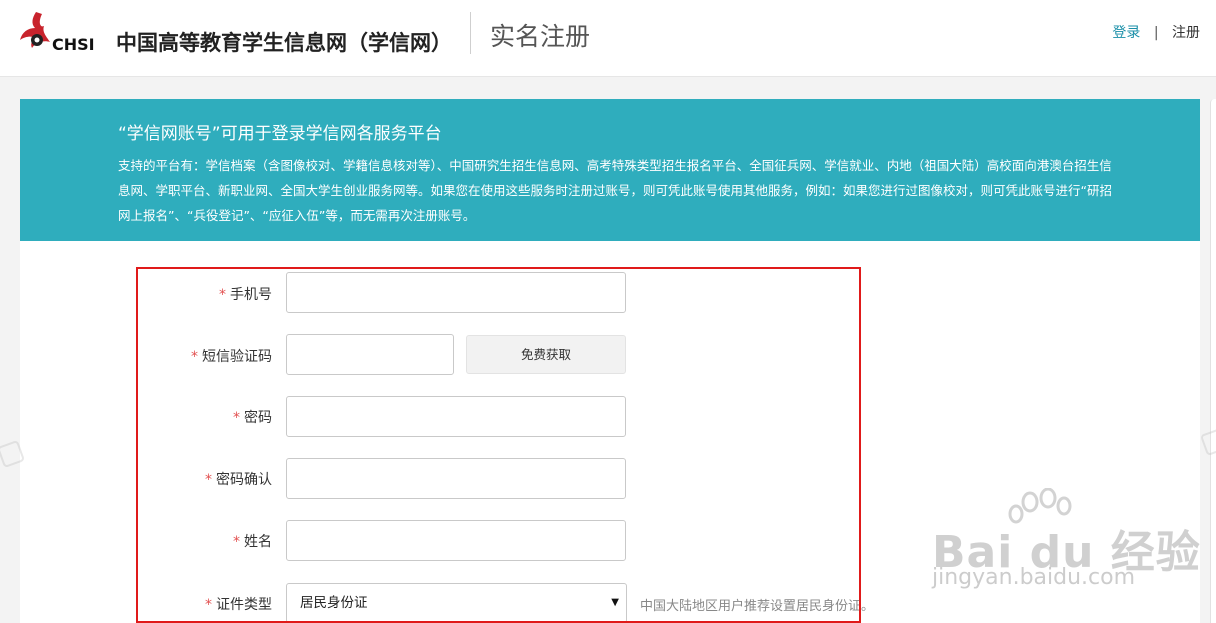  I want to click on watermark-url: jingyan.baidu.com, so click(1034, 577).